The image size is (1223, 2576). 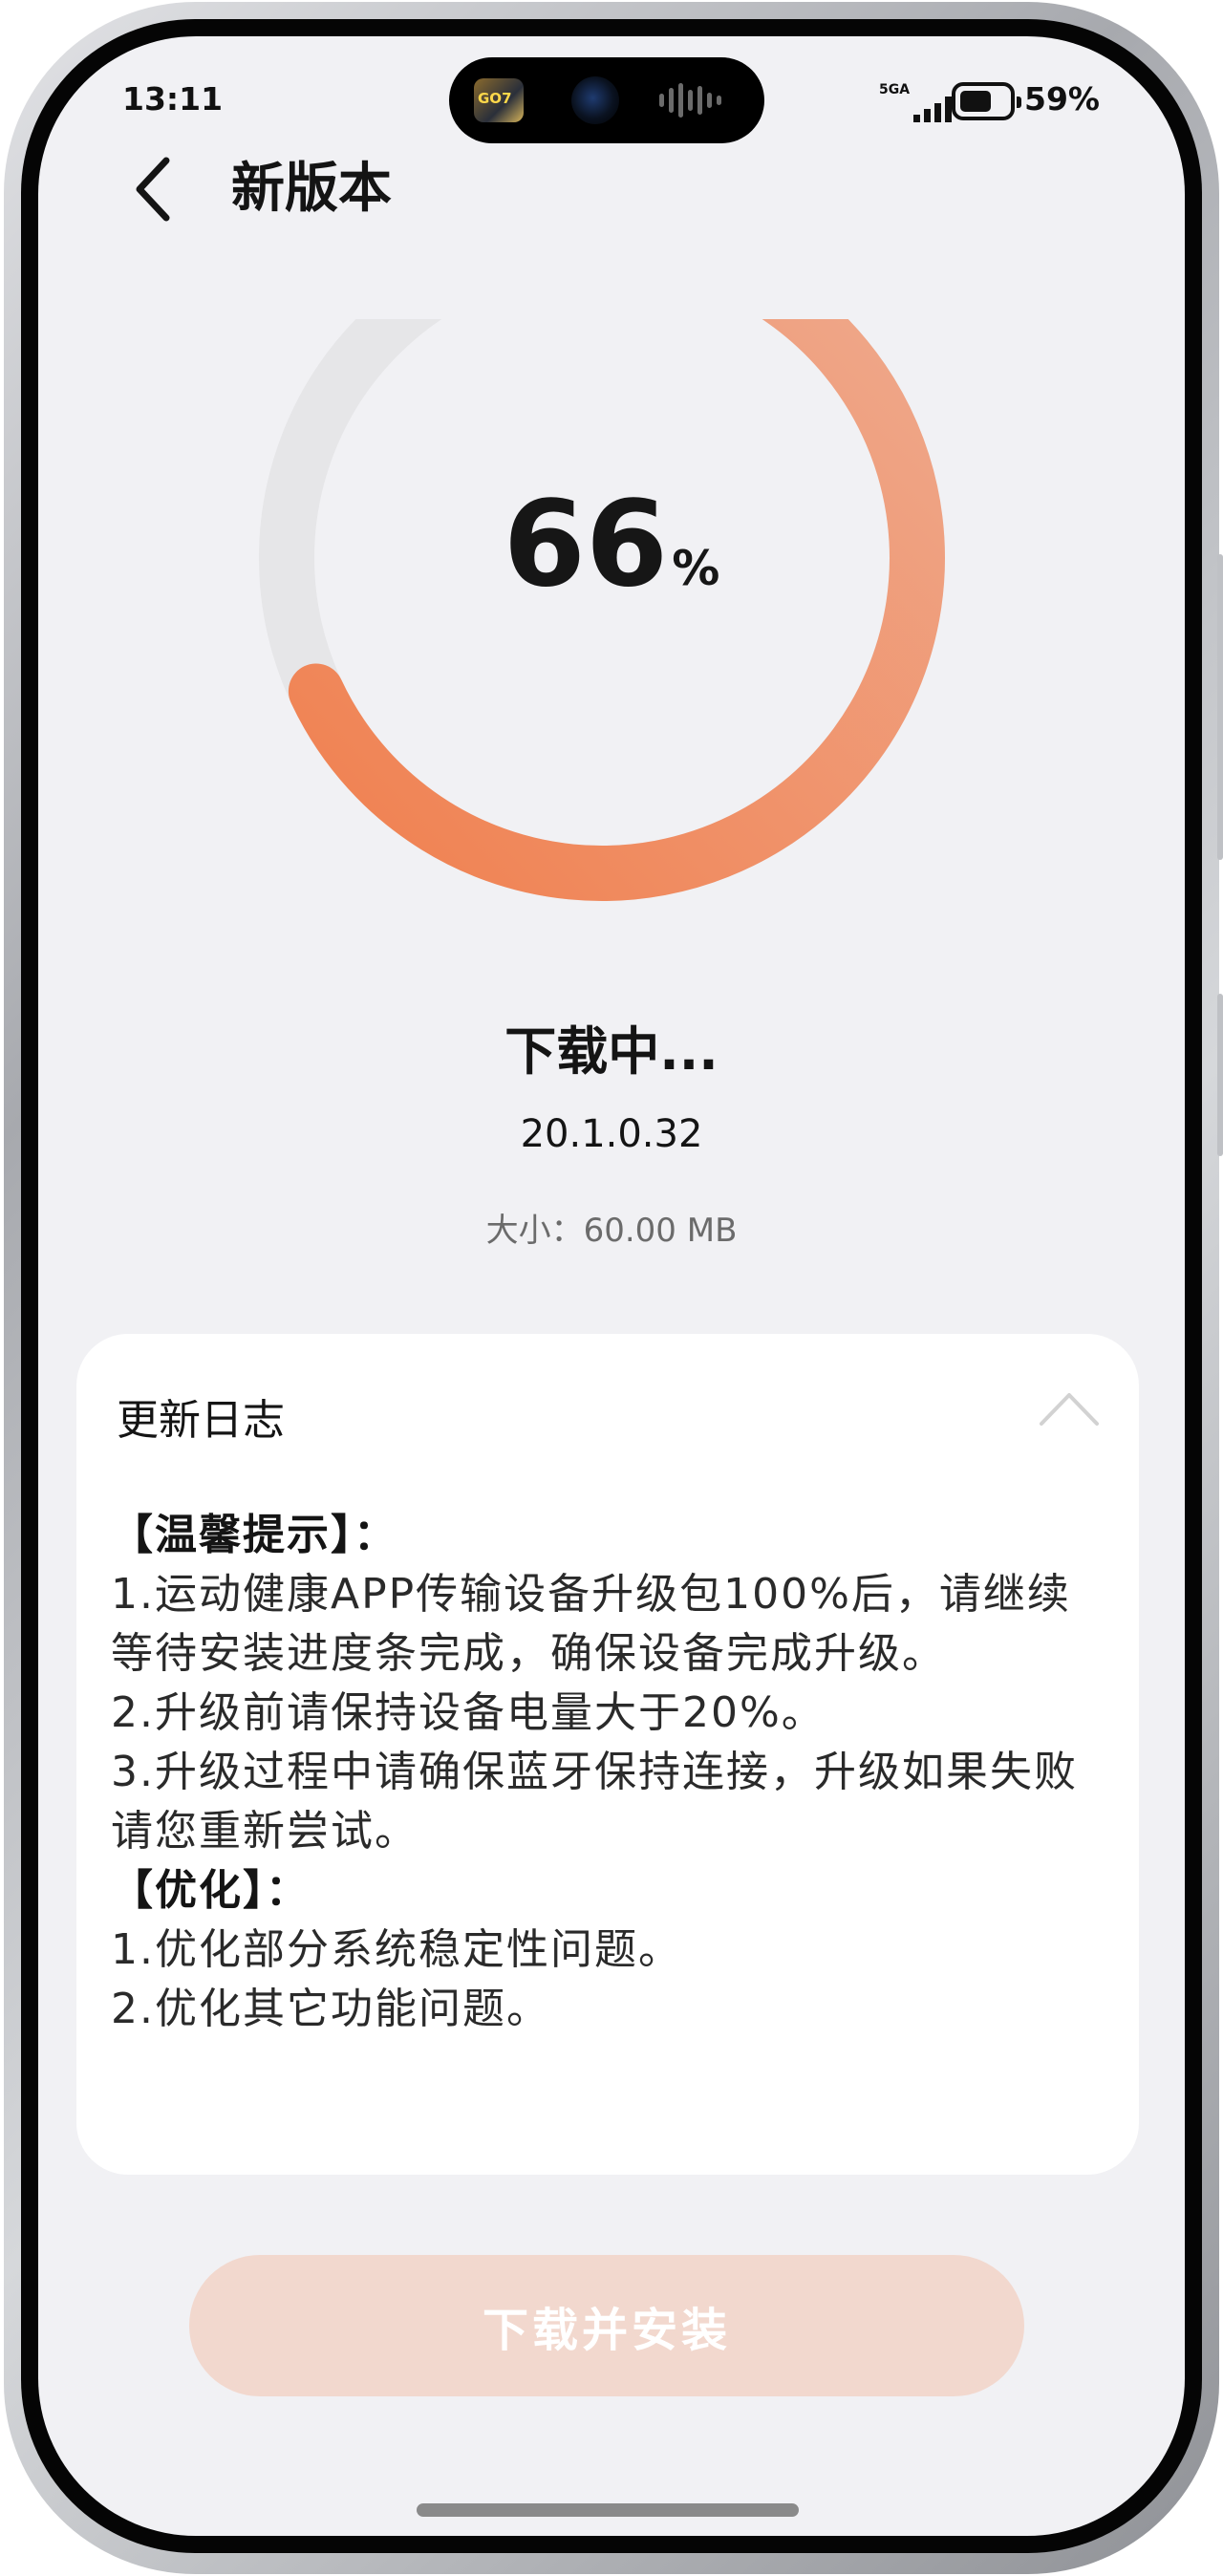 I want to click on progress-percent: 66%, so click(x=611, y=544).